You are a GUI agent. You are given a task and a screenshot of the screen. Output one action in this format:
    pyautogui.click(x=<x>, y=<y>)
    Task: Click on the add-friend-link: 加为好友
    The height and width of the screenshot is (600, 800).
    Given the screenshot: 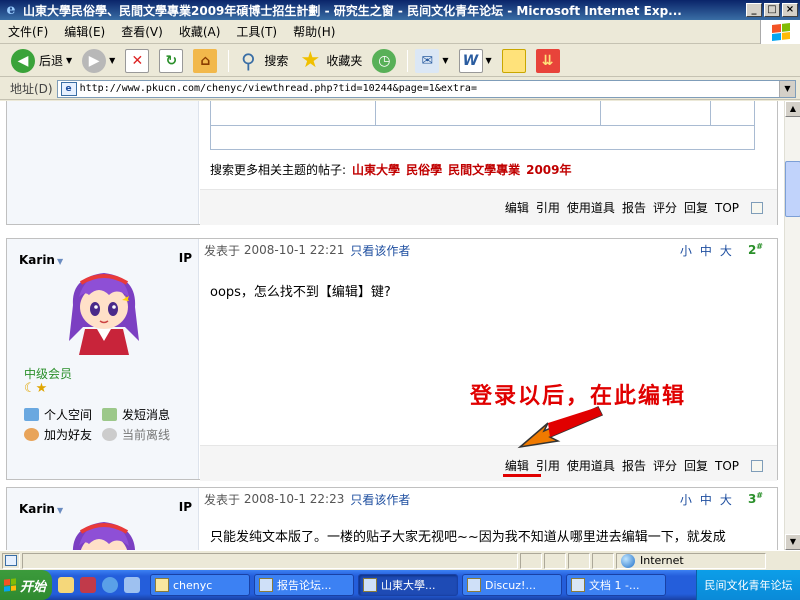 What is the action you would take?
    pyautogui.click(x=58, y=434)
    